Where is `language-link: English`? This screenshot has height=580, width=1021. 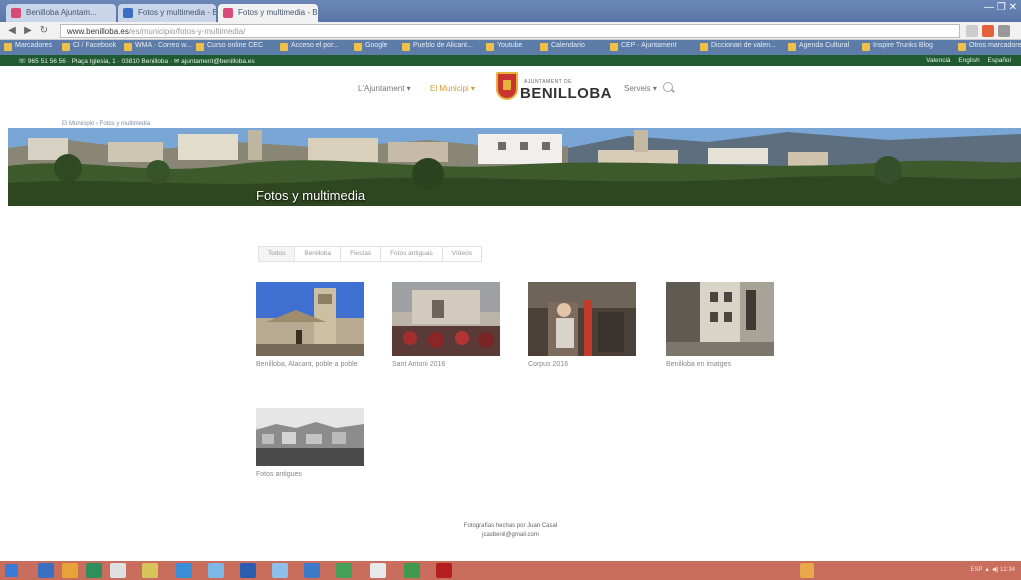
language-link: English is located at coordinates (968, 60).